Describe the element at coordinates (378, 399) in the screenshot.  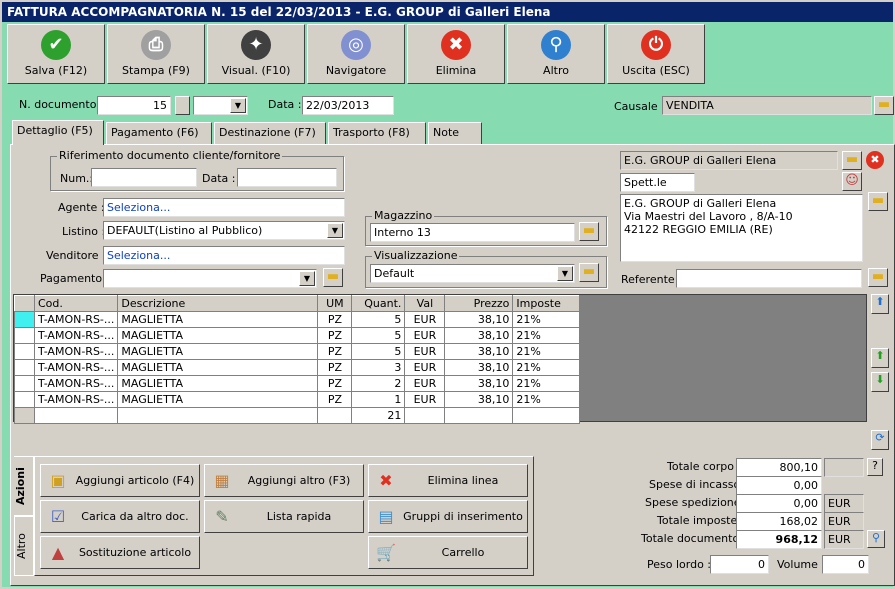
I see `cell: 1` at that location.